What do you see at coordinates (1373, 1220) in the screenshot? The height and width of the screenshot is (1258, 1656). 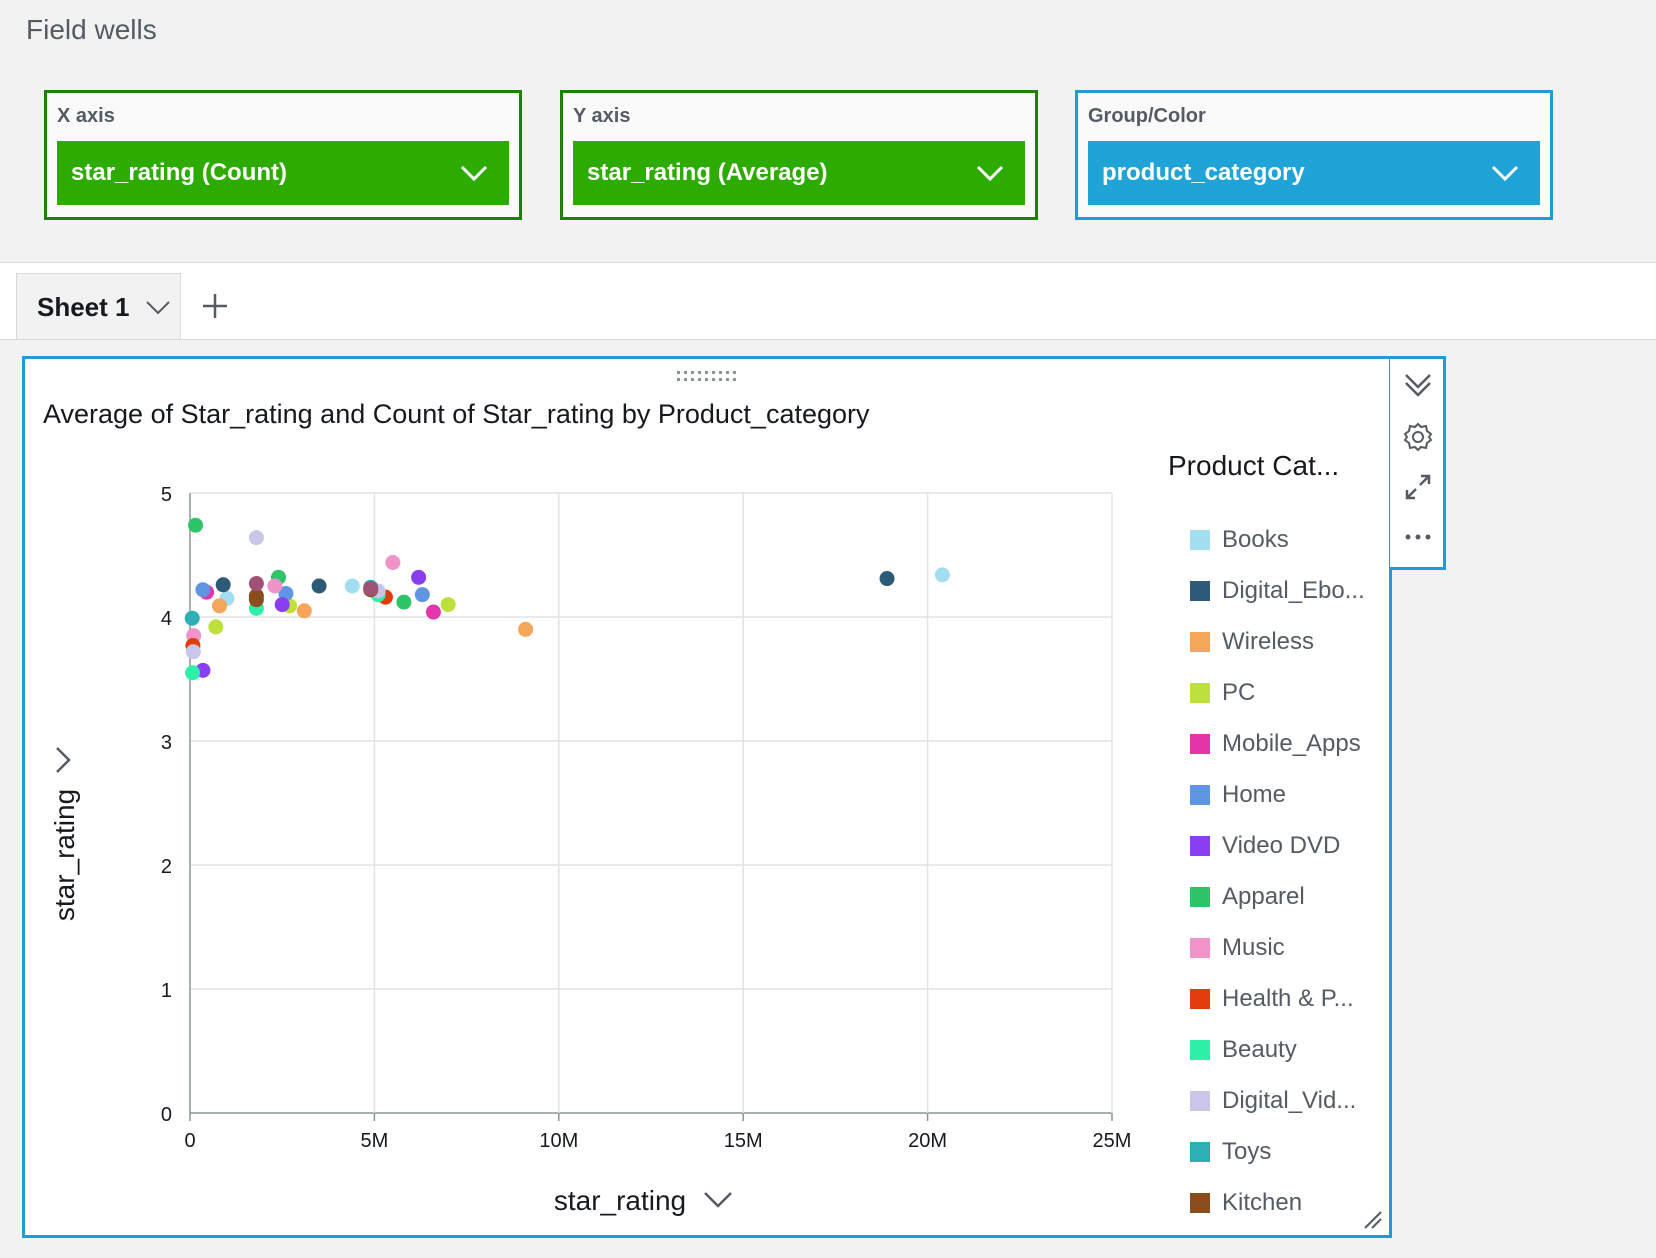 I see `resize-corner-icon` at bounding box center [1373, 1220].